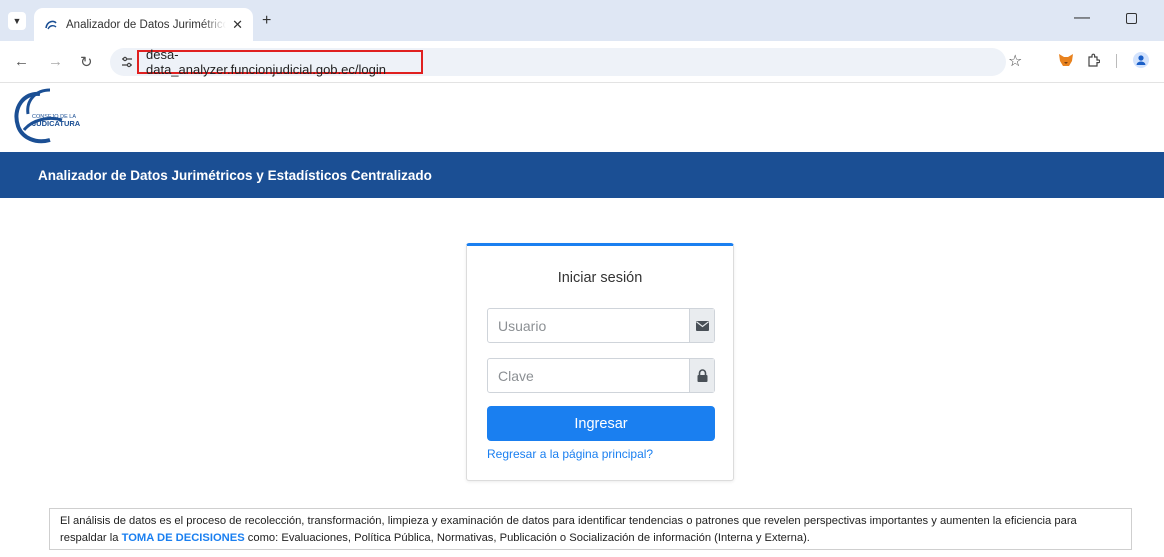 This screenshot has width=1164, height=557. I want to click on back-arrow-icon: ←, so click(21, 61).